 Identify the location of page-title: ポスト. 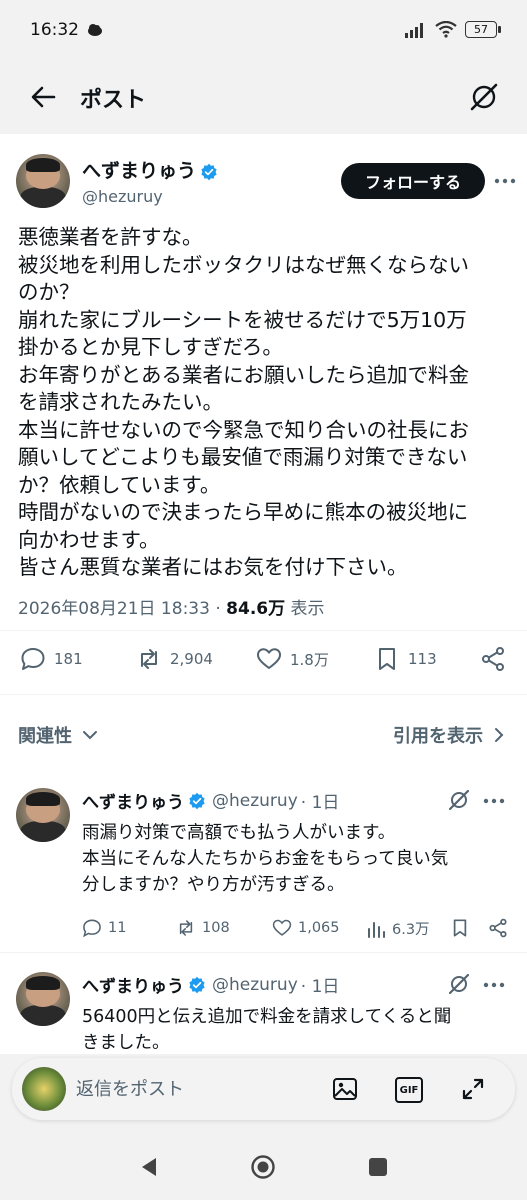
(113, 100).